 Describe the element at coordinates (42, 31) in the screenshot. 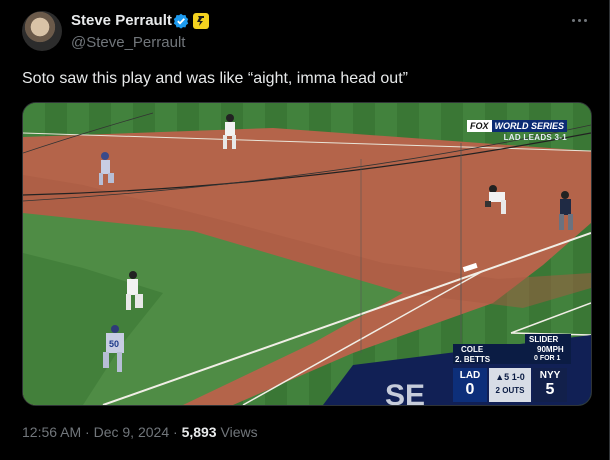

I see `avatar` at that location.